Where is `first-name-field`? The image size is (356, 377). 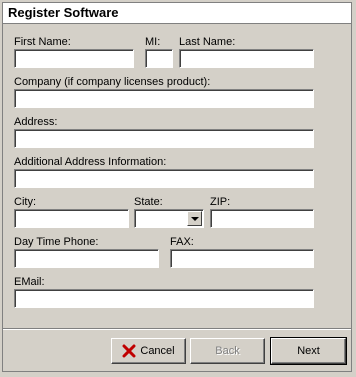 first-name-field is located at coordinates (74, 58).